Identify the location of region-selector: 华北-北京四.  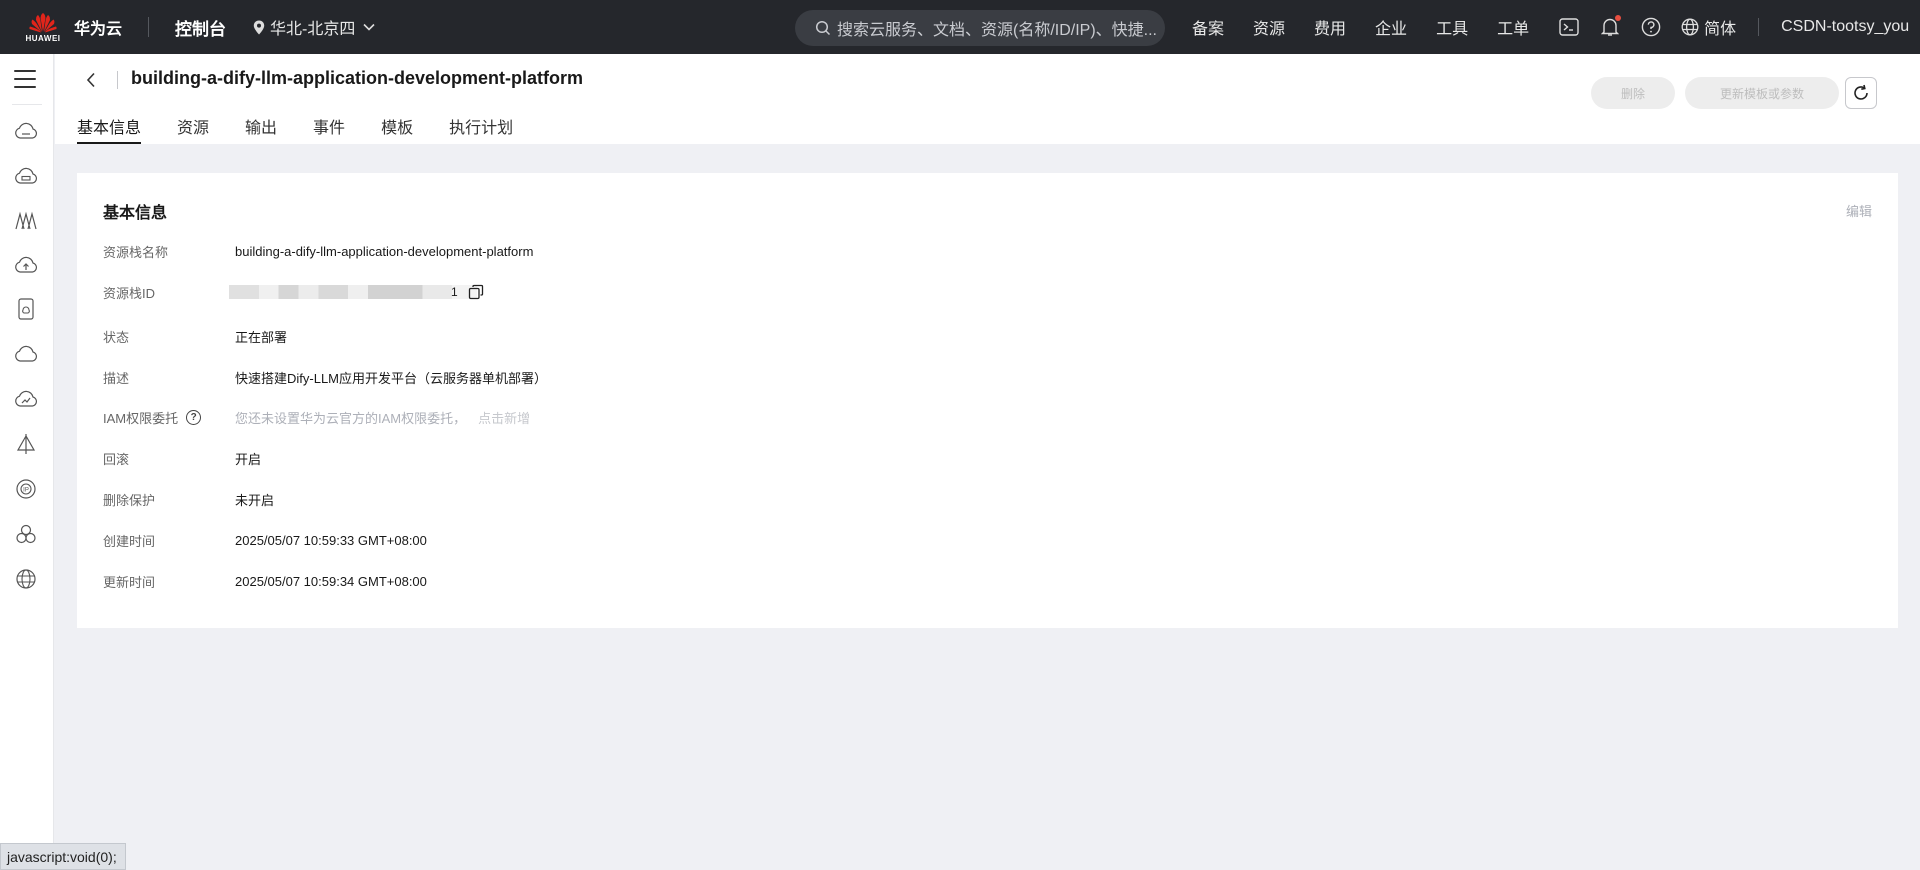
(316, 27).